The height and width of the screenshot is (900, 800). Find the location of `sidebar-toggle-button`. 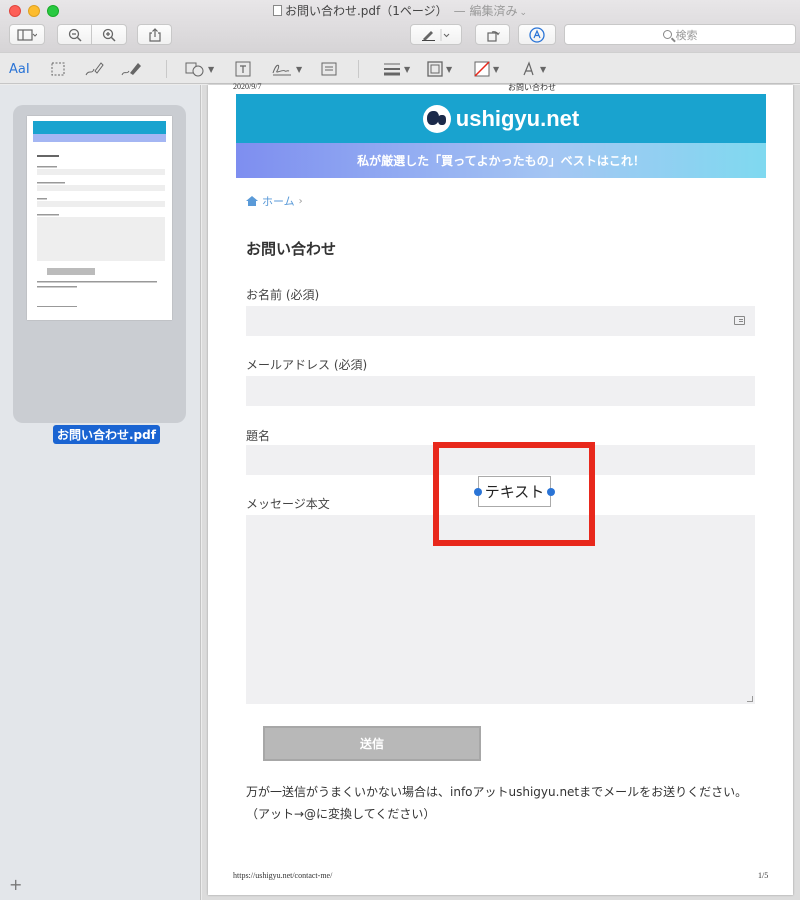

sidebar-toggle-button is located at coordinates (27, 34).